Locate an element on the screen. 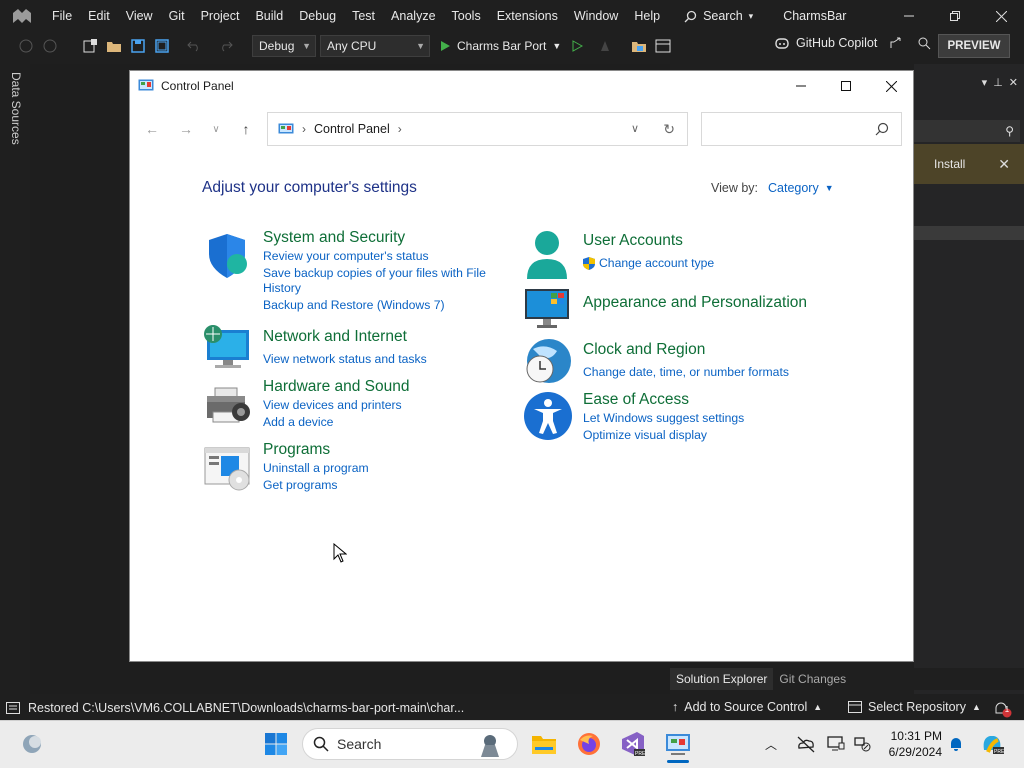 The image size is (1024, 768). forward-nav-icon is located at coordinates (50, 46).